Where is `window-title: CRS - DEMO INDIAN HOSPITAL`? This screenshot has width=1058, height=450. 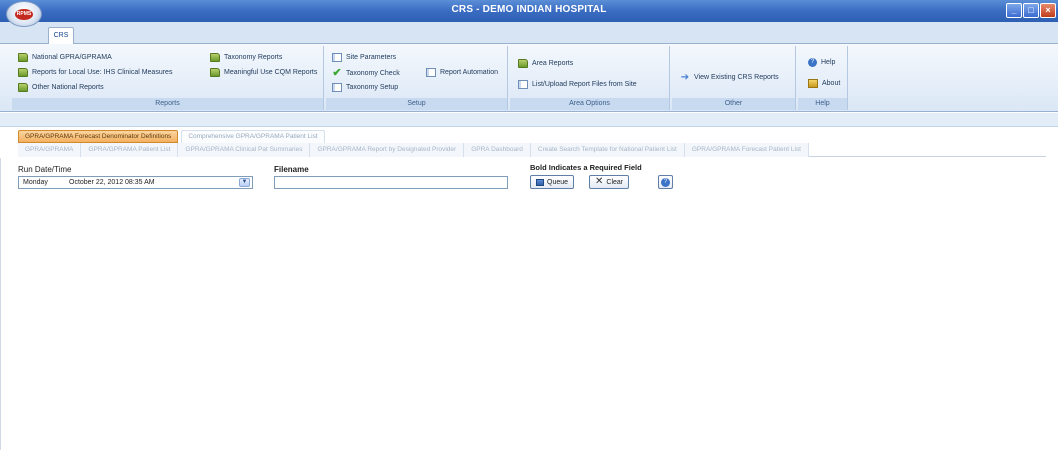
window-title: CRS - DEMO INDIAN HOSPITAL is located at coordinates (529, 9).